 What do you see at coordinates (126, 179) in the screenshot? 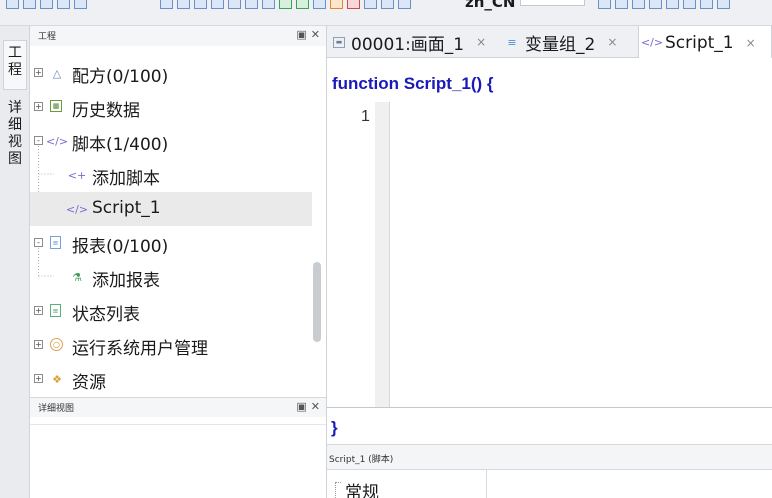
I see `tree-item-label: 添加脚本` at bounding box center [126, 179].